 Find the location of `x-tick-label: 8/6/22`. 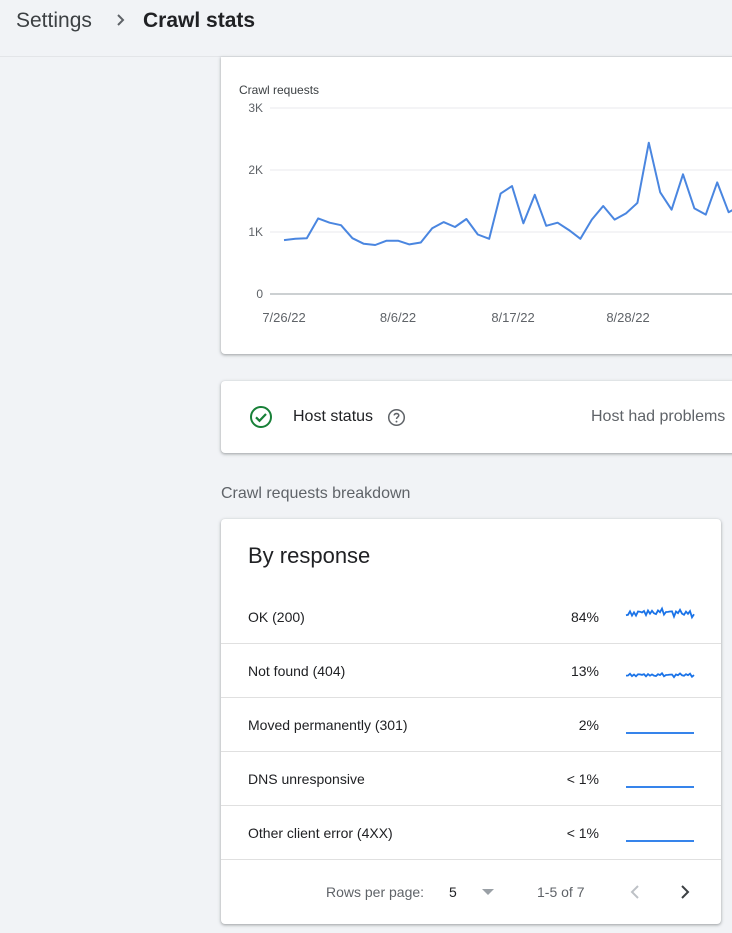

x-tick-label: 8/6/22 is located at coordinates (398, 317).